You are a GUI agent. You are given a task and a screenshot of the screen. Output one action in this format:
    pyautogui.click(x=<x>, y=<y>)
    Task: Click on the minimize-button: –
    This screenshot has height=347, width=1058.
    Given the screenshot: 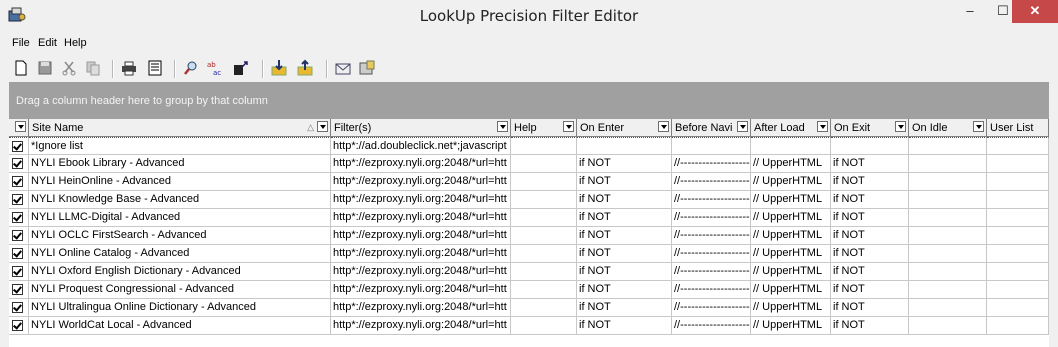 What is the action you would take?
    pyautogui.click(x=970, y=11)
    